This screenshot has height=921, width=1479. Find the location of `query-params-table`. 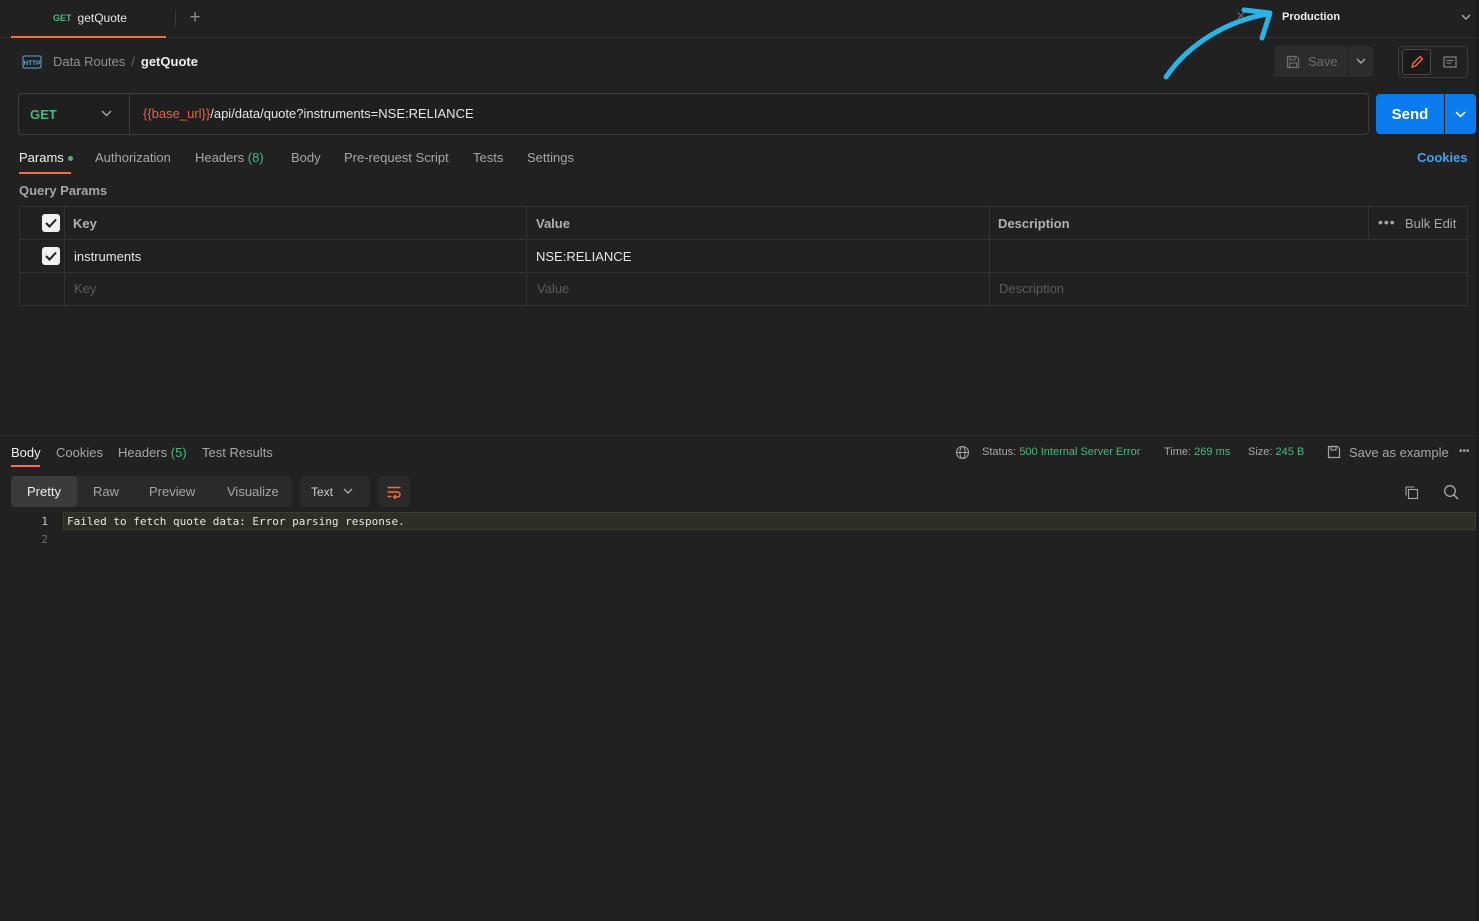

query-params-table is located at coordinates (743, 256).